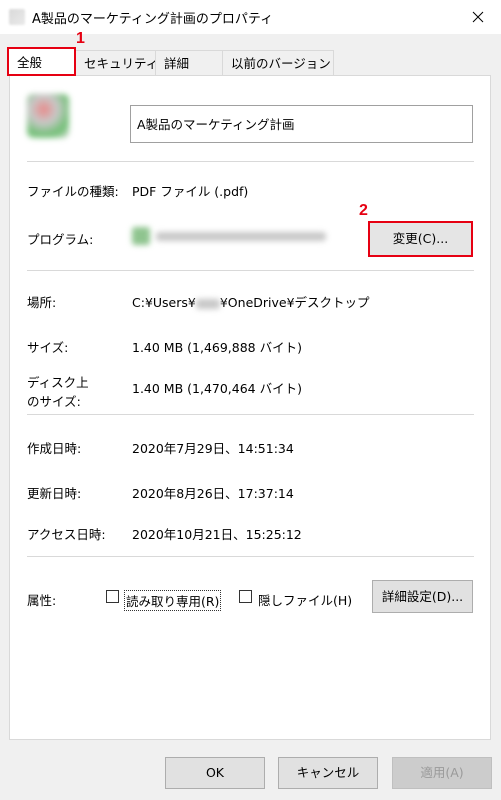 The image size is (501, 800). Describe the element at coordinates (153, 19) in the screenshot. I see `window-title: A製品のマーケティング計画のプロパティ` at that location.